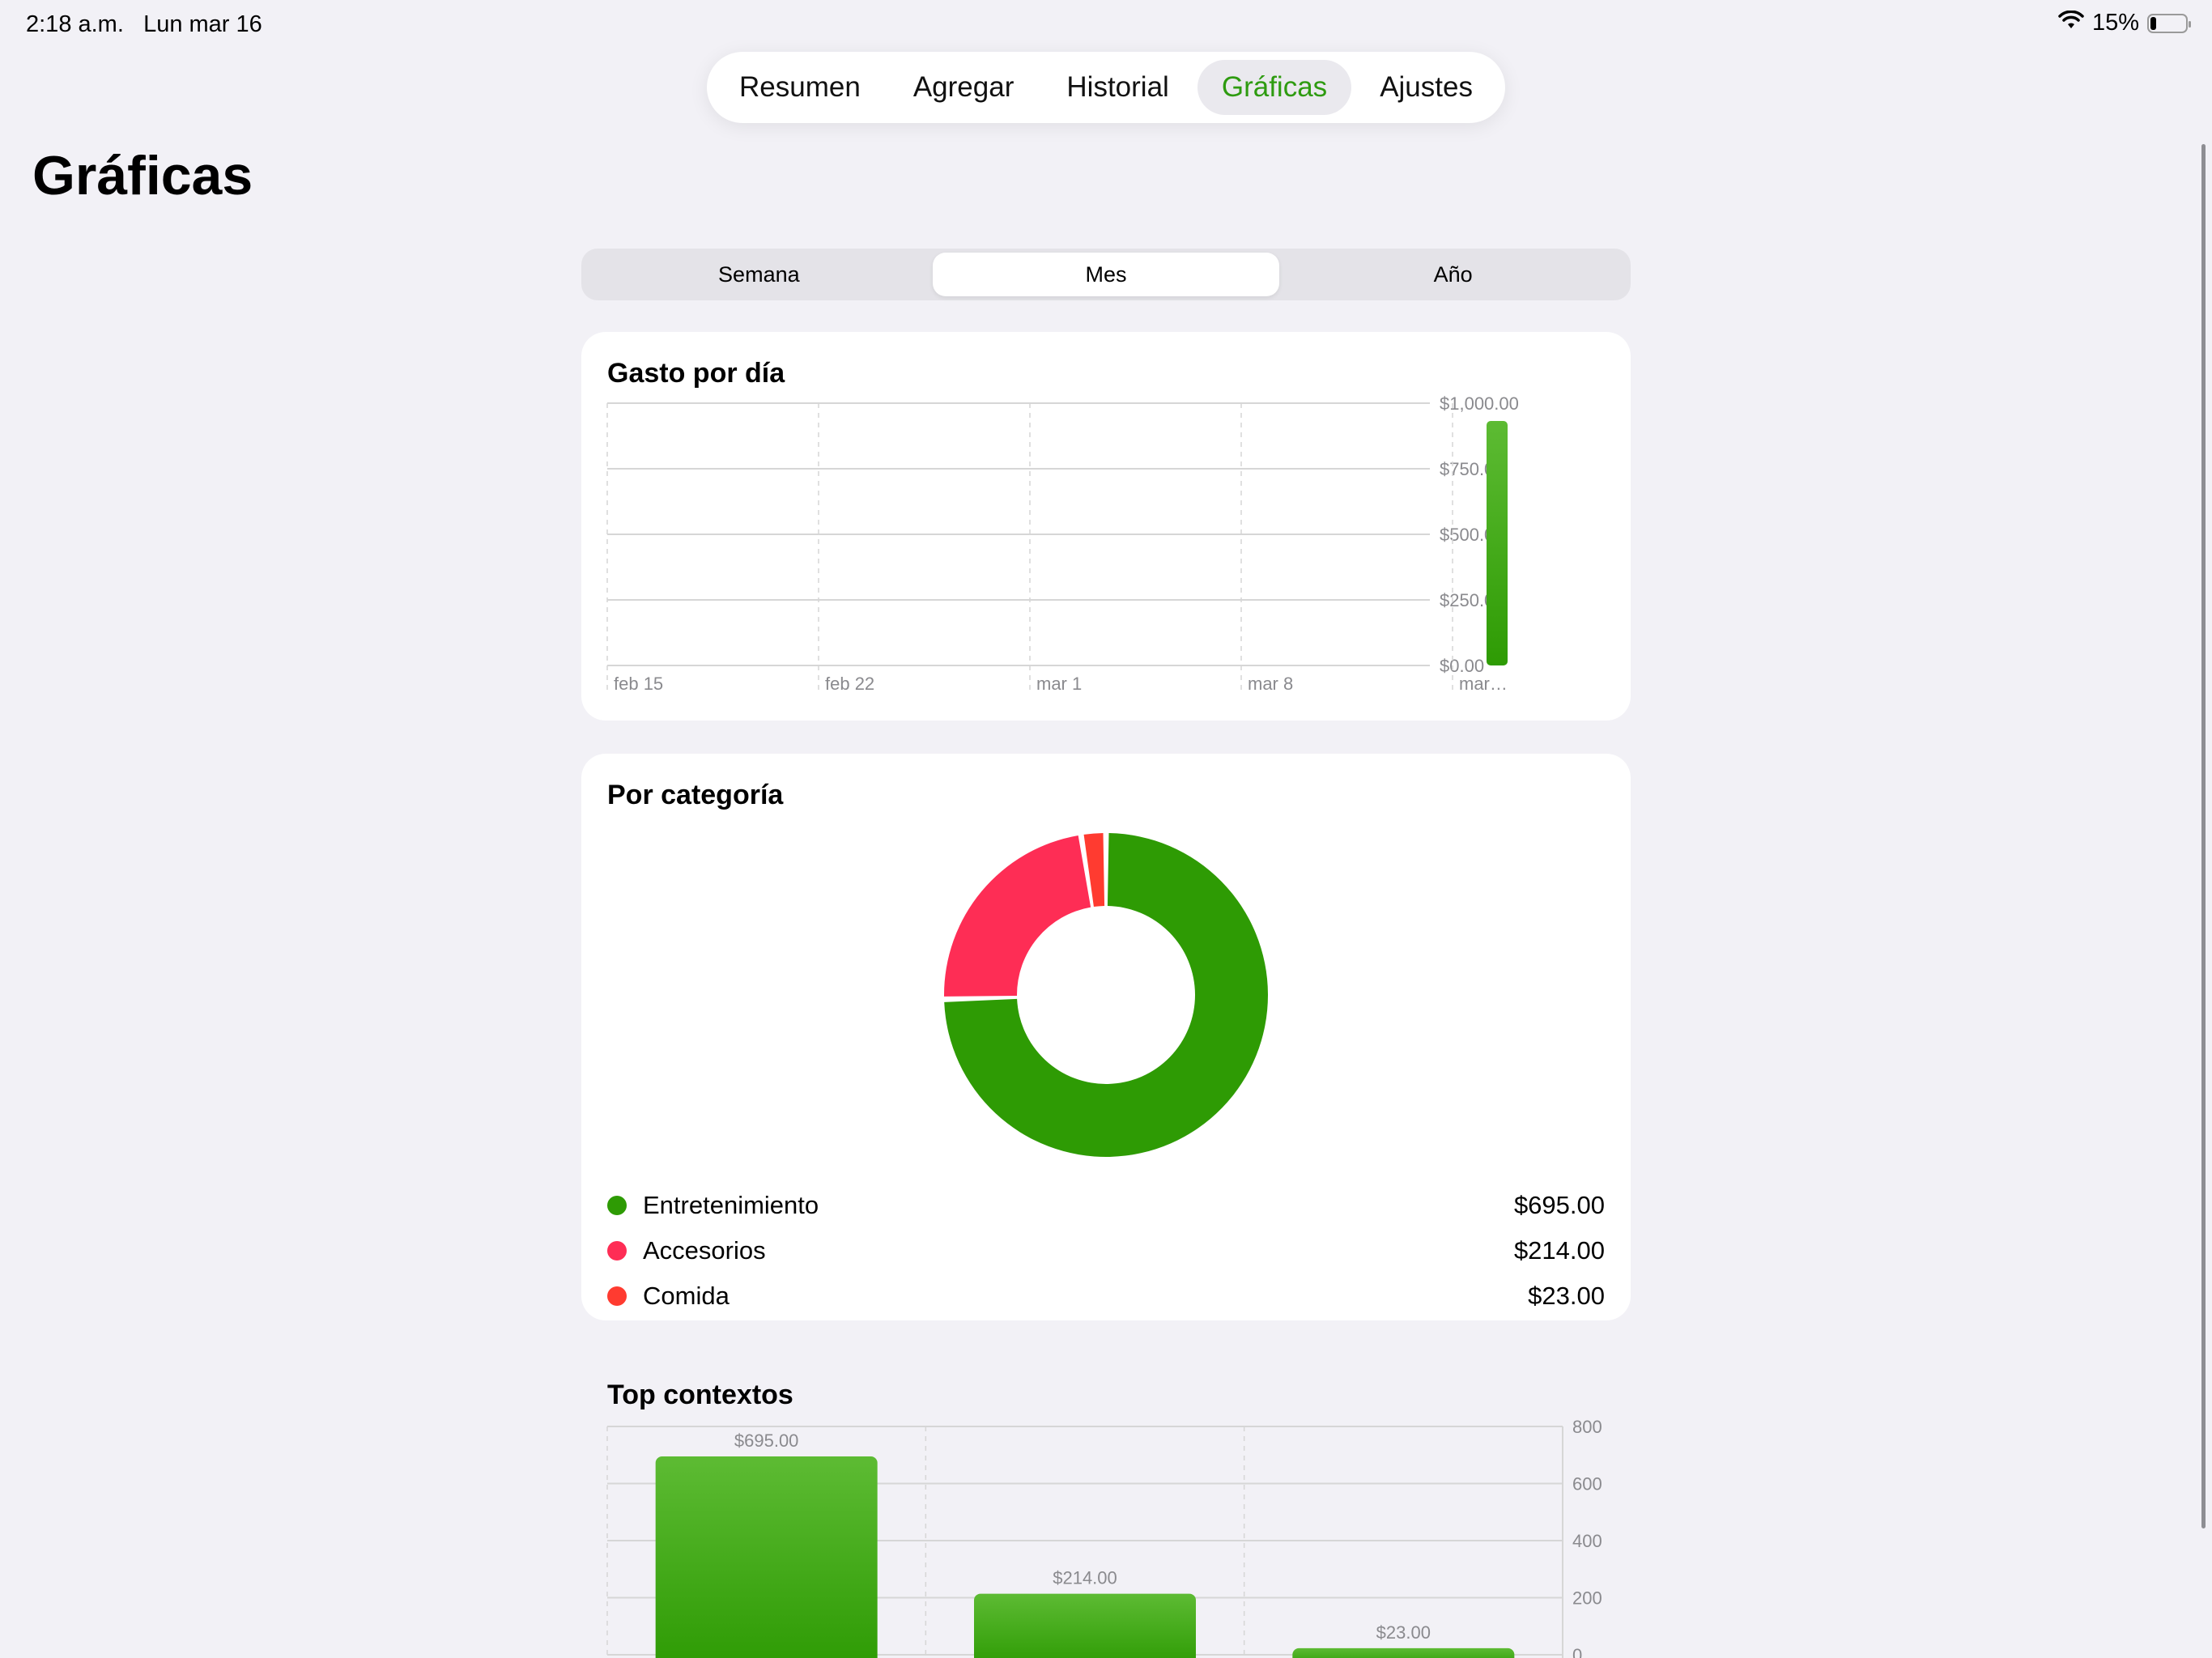 The image size is (2212, 1658). Describe the element at coordinates (850, 684) in the screenshot. I see `x-tick-label: feb 22` at that location.